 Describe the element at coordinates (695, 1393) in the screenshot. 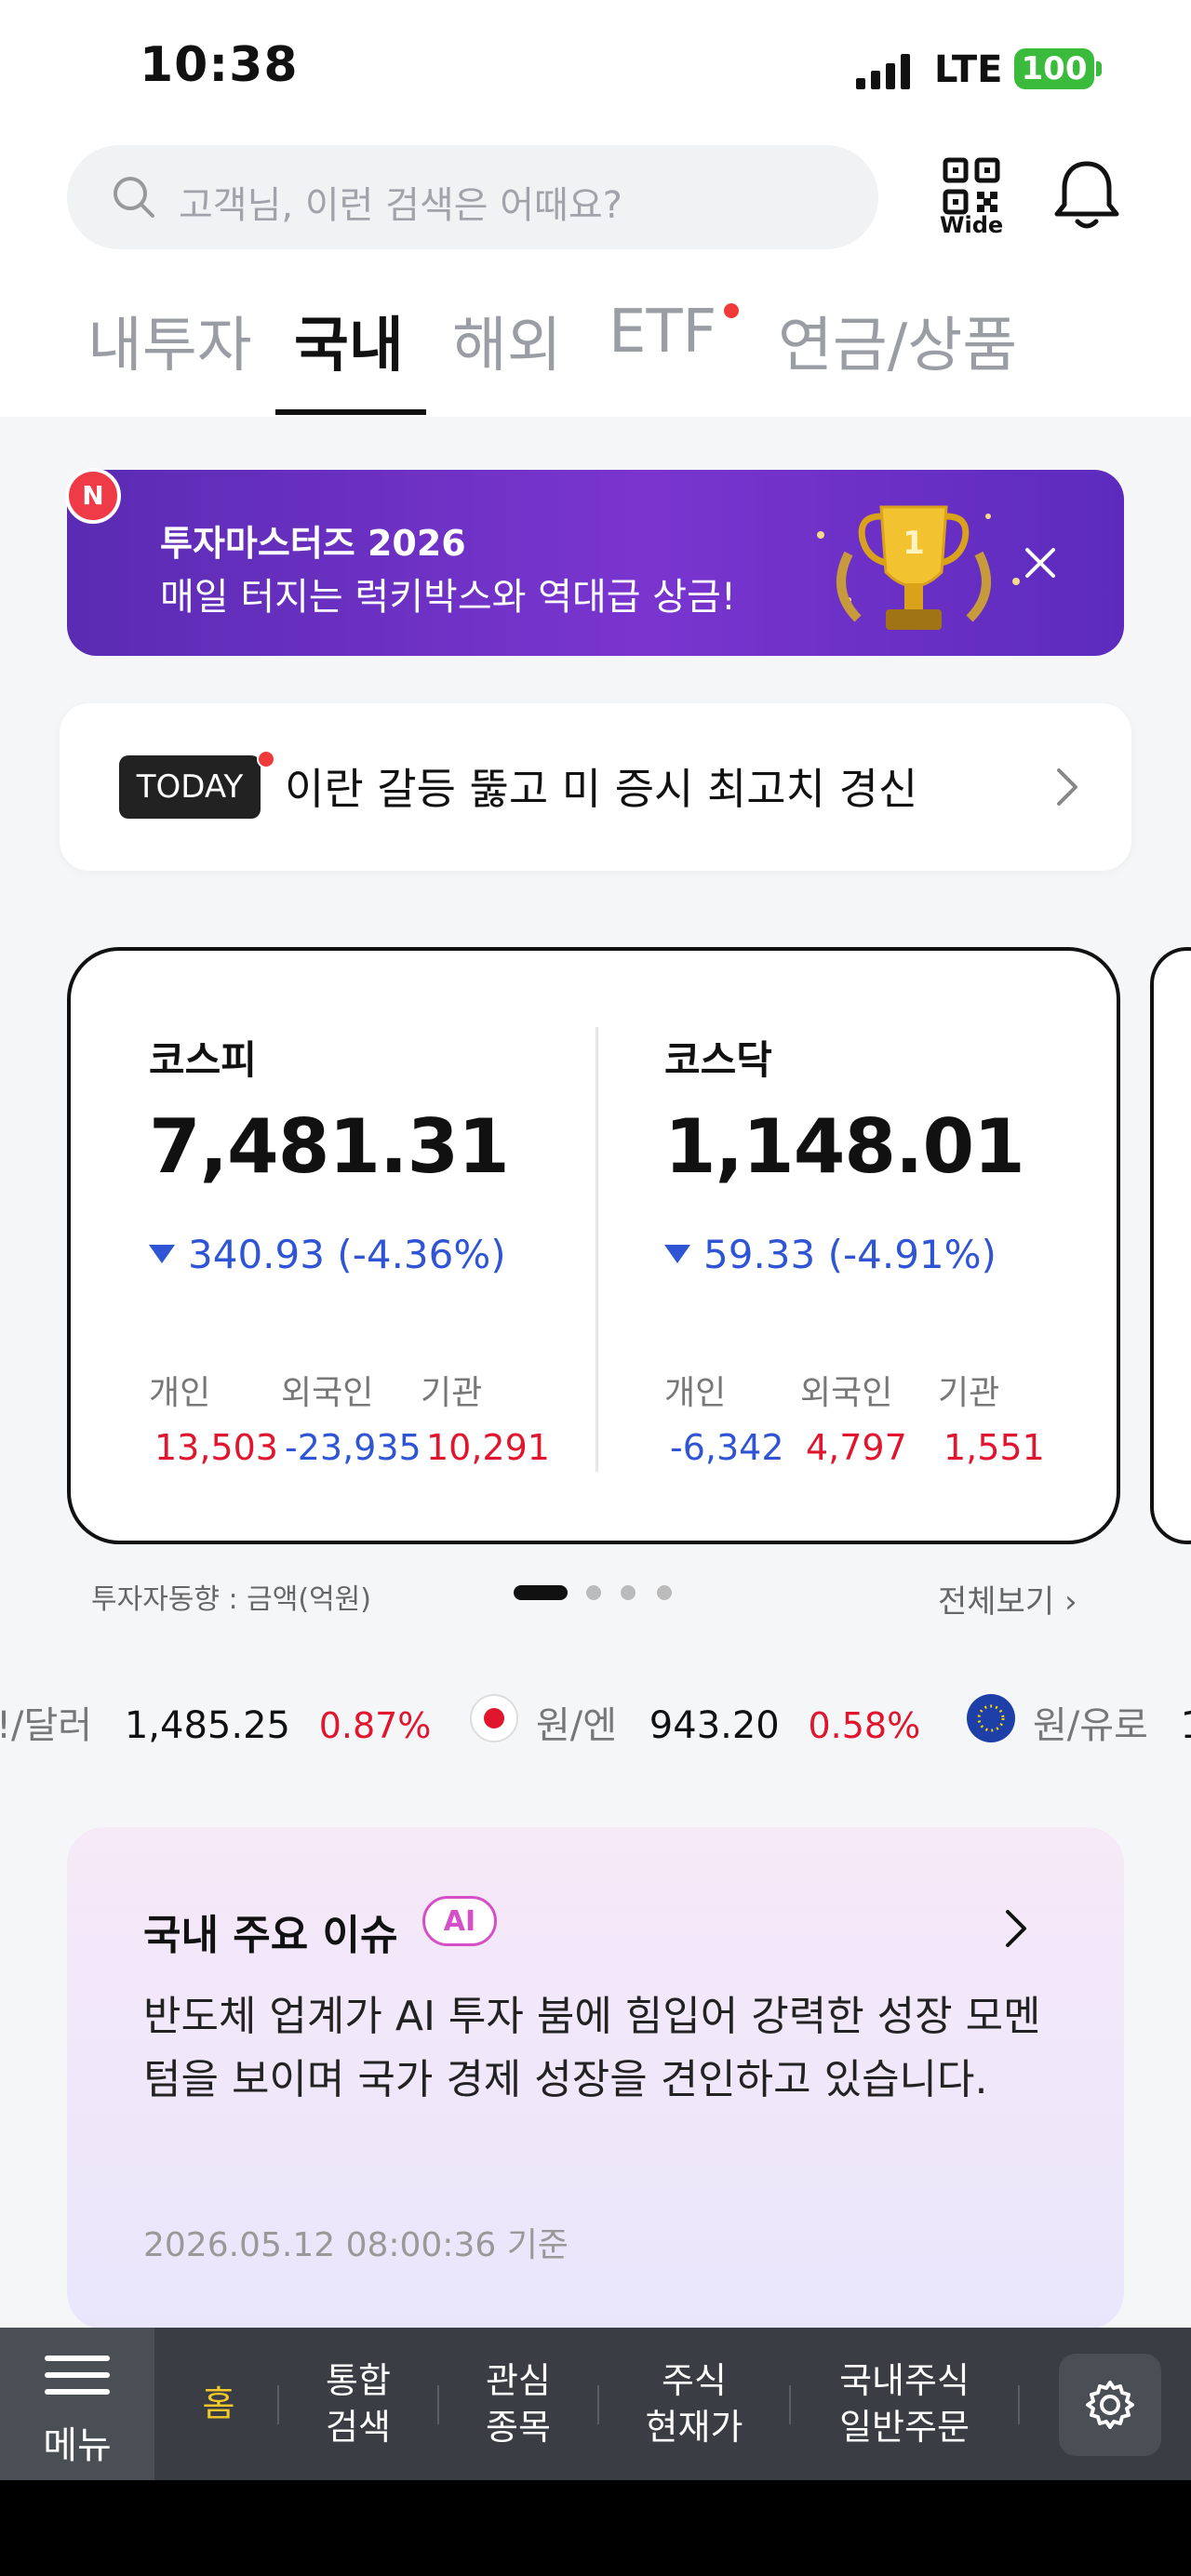

I see `kosdaq-flow-label-individual: 개인` at that location.